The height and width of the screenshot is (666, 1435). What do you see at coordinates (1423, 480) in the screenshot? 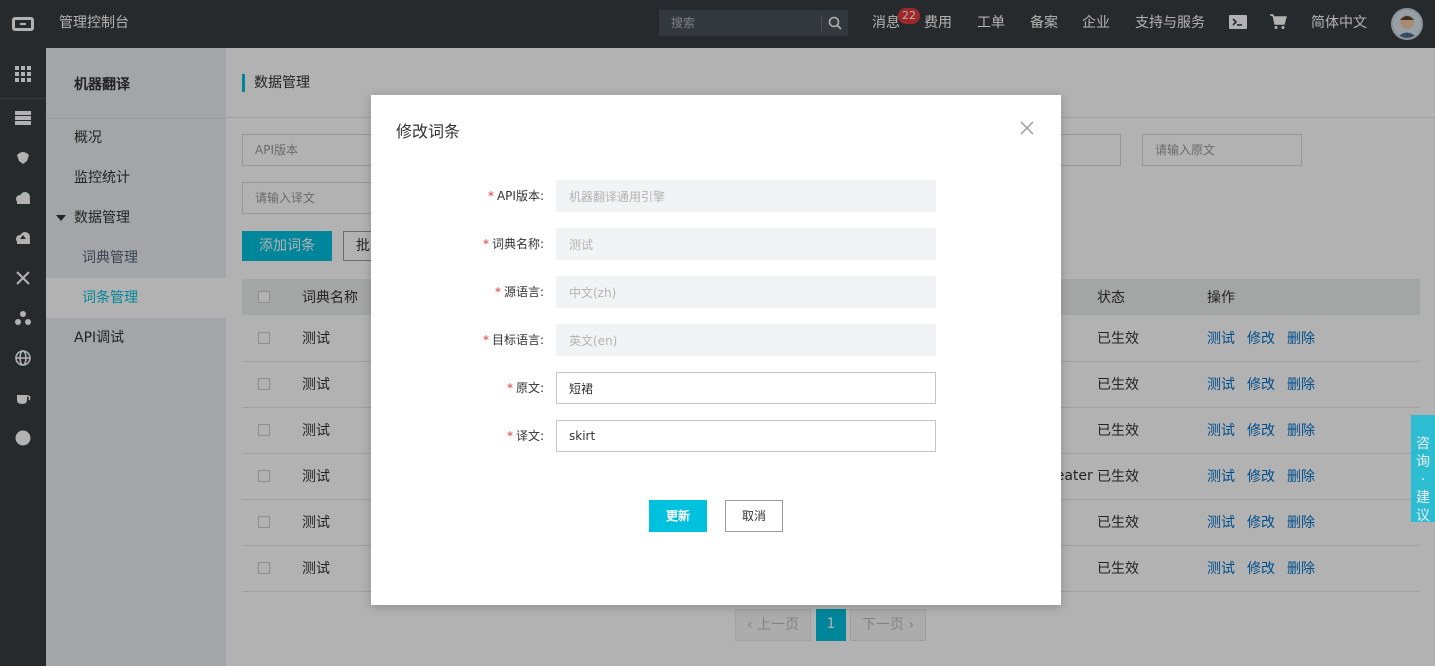
I see `feedback-char: ·` at bounding box center [1423, 480].